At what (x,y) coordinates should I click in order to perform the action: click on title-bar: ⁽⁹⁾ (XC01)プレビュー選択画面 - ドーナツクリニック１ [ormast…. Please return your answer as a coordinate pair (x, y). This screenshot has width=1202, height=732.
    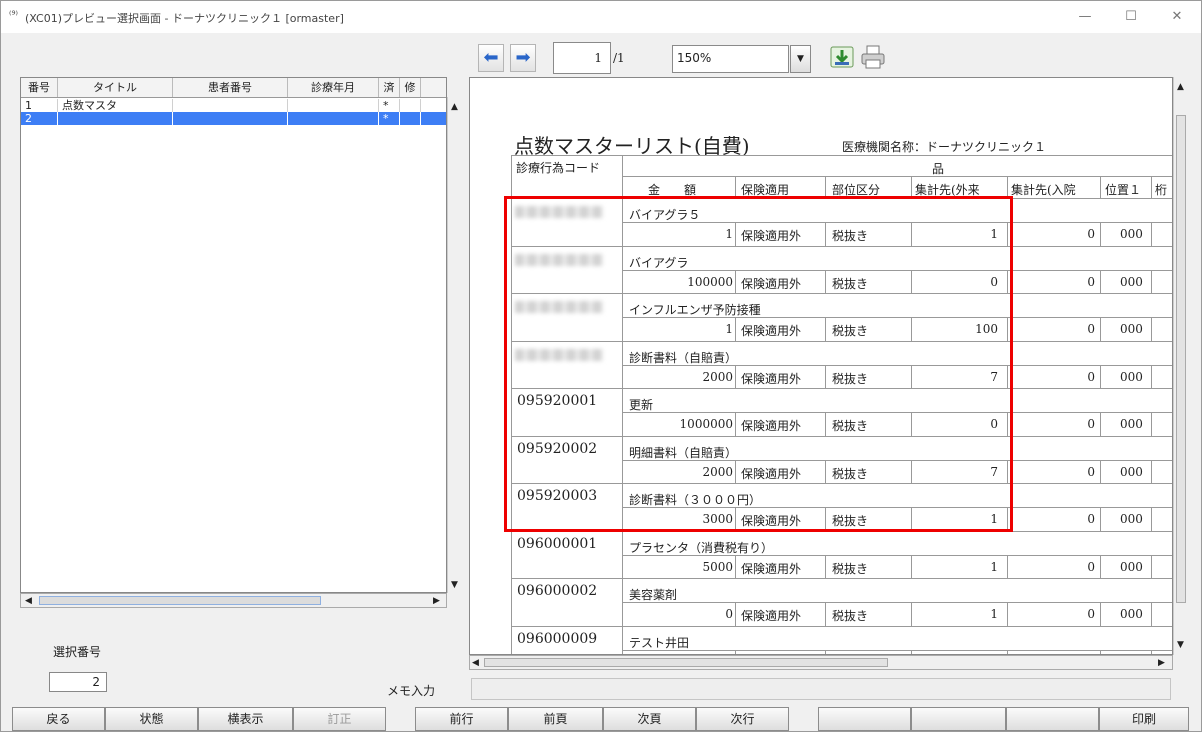
    Looking at the image, I should click on (601, 17).